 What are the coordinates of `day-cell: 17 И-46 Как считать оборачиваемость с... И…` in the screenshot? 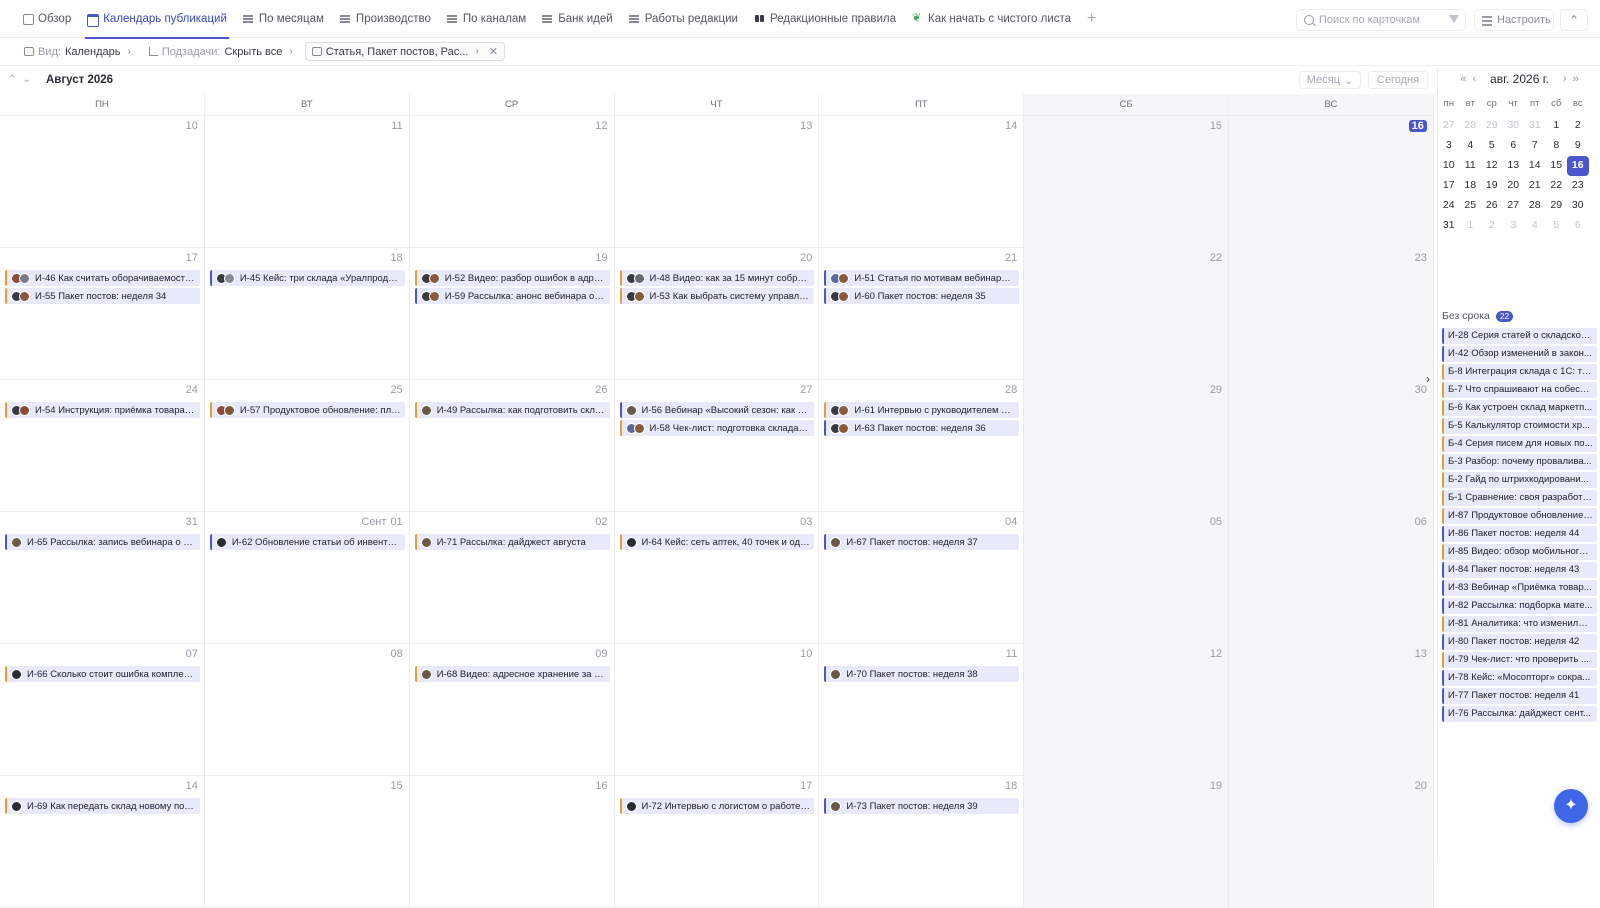 It's located at (102, 314).